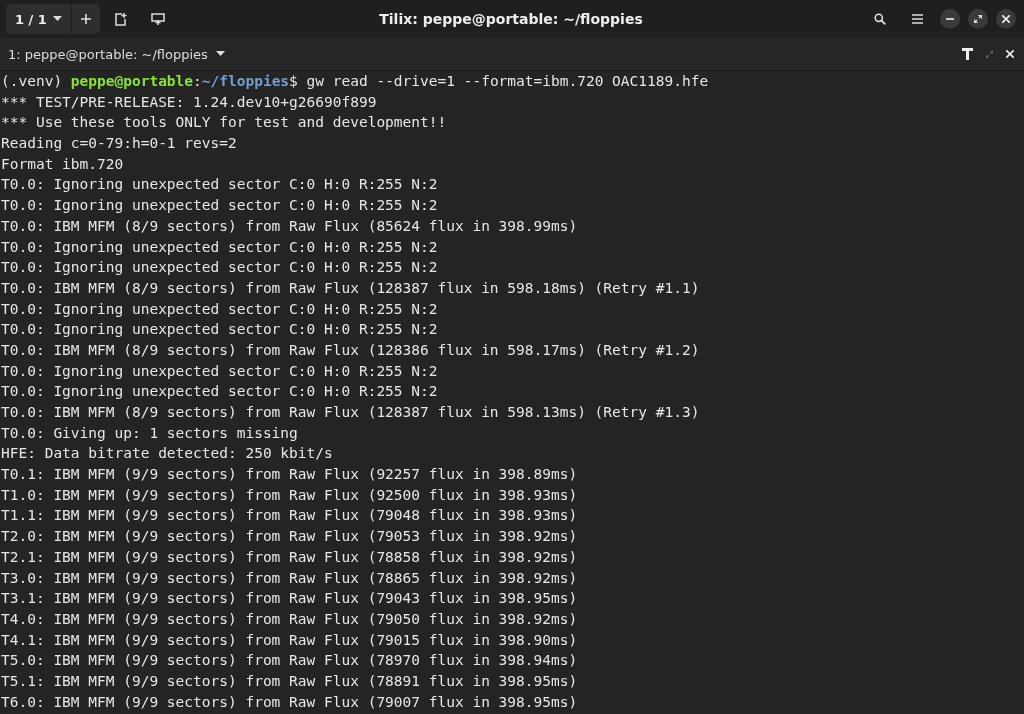 The width and height of the screenshot is (1024, 714). What do you see at coordinates (149, 433) in the screenshot?
I see `output-line: T0.0: Giving up: 1 sectors missing` at bounding box center [149, 433].